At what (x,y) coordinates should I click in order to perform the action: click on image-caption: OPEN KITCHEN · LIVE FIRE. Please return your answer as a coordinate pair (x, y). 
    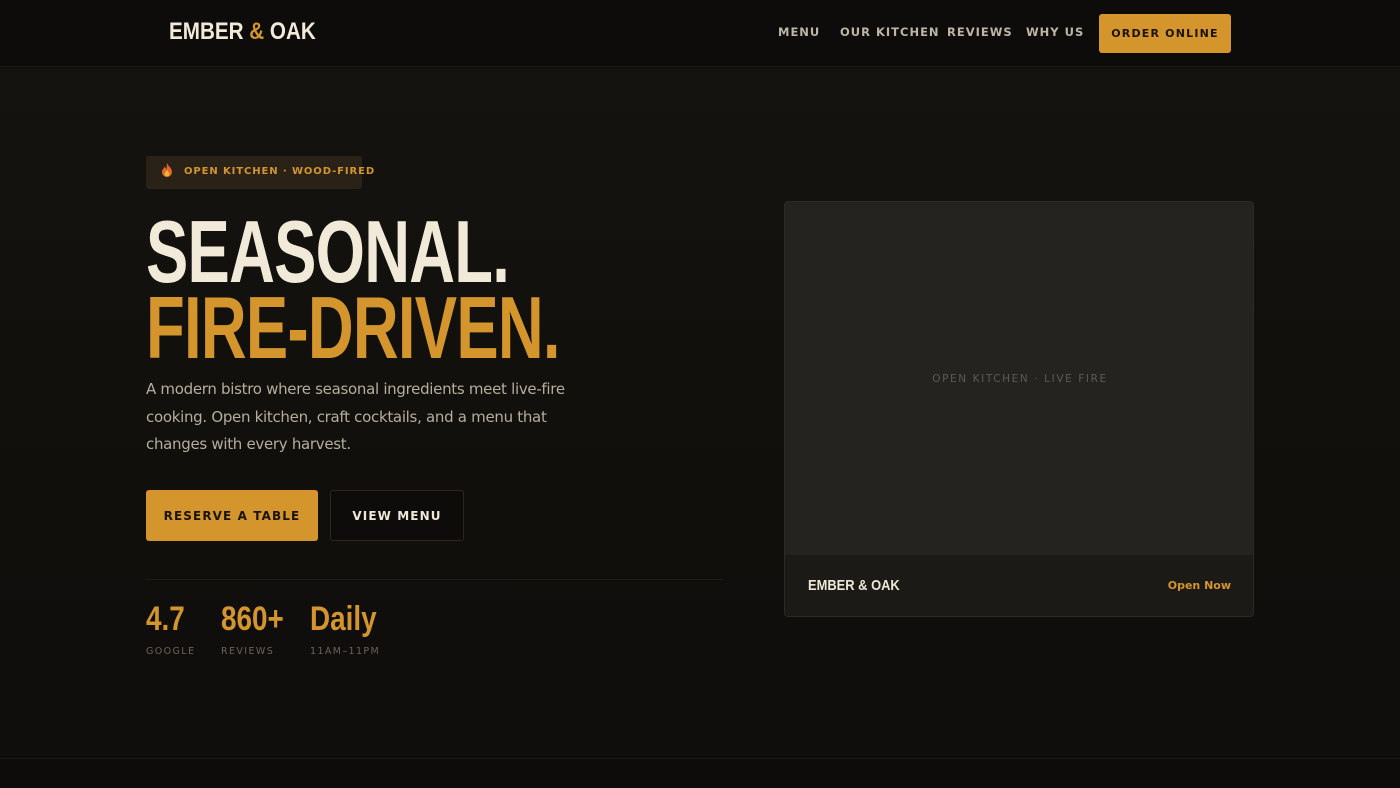
    Looking at the image, I should click on (1020, 379).